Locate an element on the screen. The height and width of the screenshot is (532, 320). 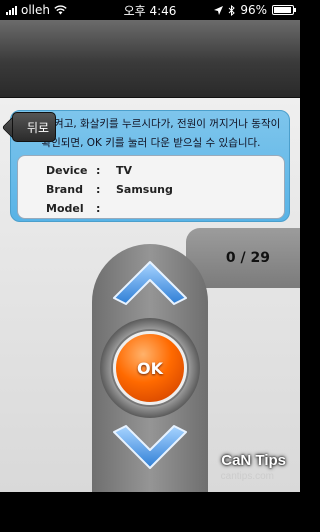
watermark-title: CaN Tips is located at coordinates (253, 460).